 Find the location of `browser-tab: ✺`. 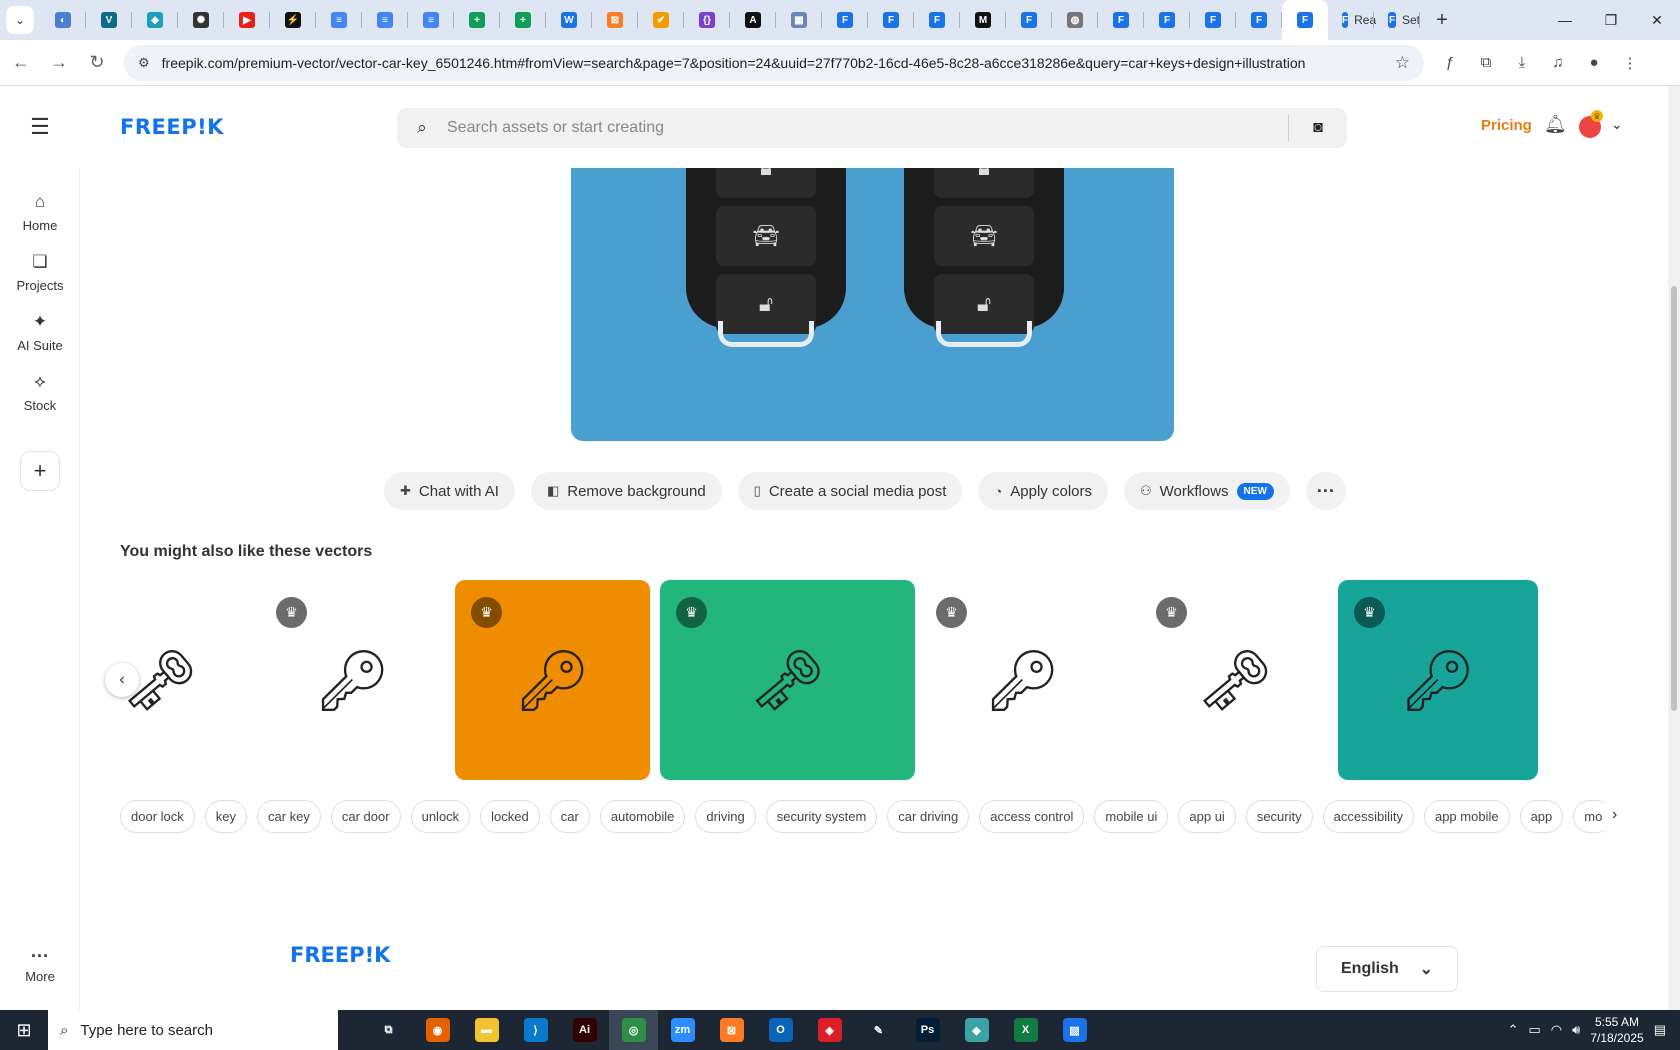

browser-tab: ✺ is located at coordinates (201, 20).